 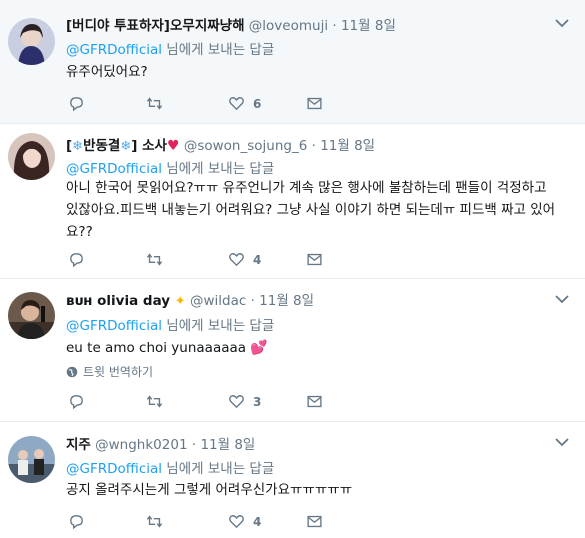 I want to click on display-name: [❄반동결❄] 소사♥, so click(x=123, y=146).